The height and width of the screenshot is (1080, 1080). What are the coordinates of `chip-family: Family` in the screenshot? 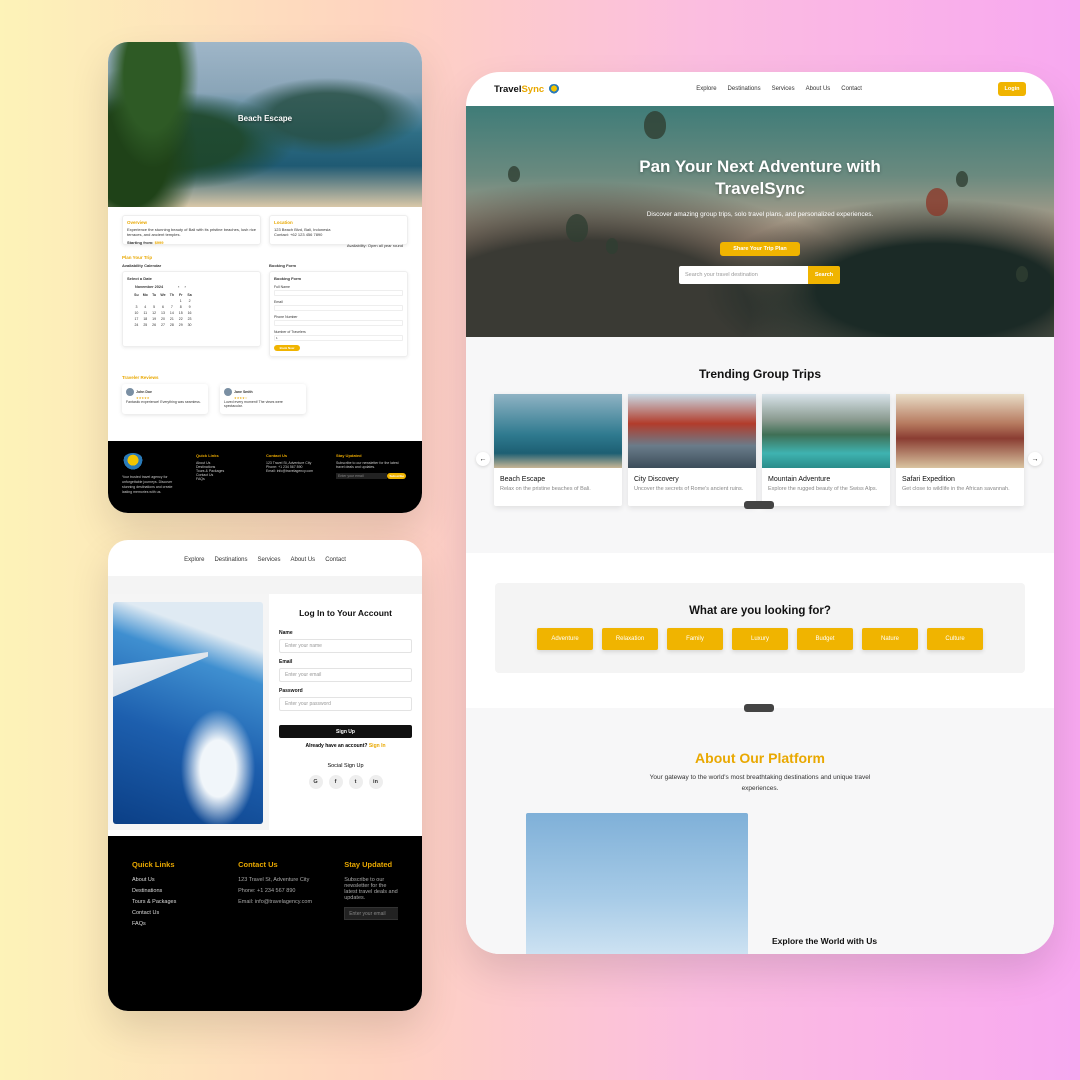 It's located at (695, 639).